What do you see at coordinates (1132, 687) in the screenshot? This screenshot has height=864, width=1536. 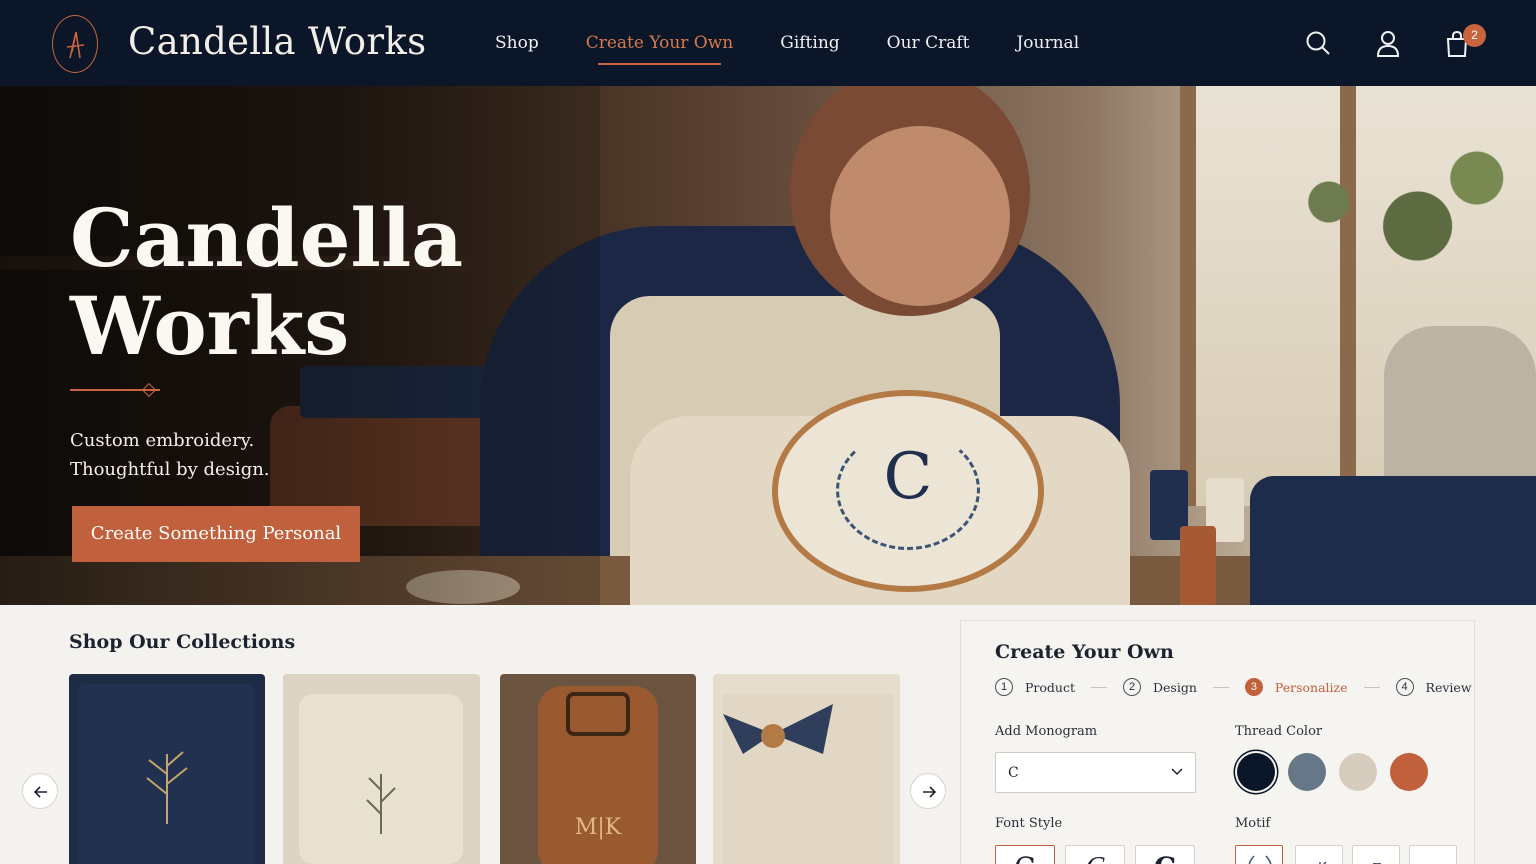 I see `step-number: 2` at bounding box center [1132, 687].